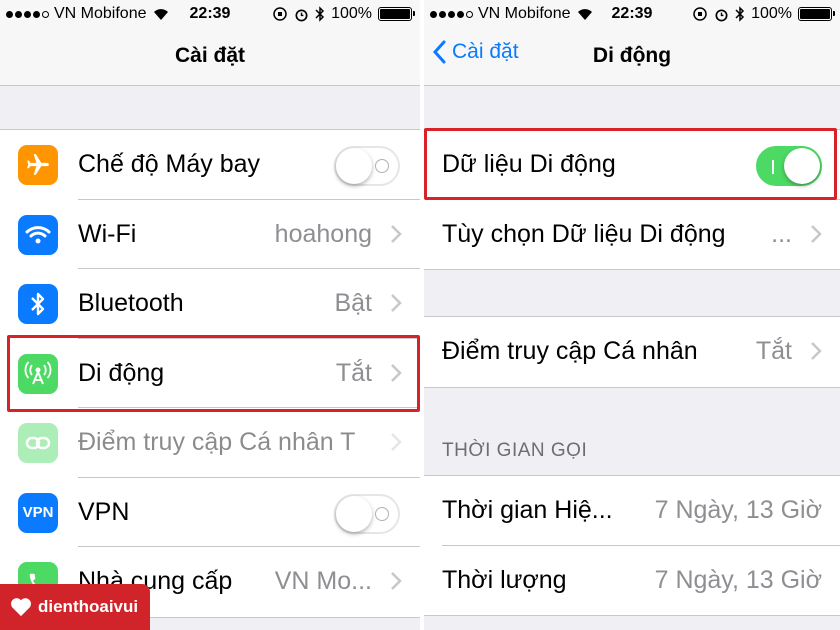 The height and width of the screenshot is (630, 840). I want to click on brand-logo: dienthoaivui, so click(75, 607).